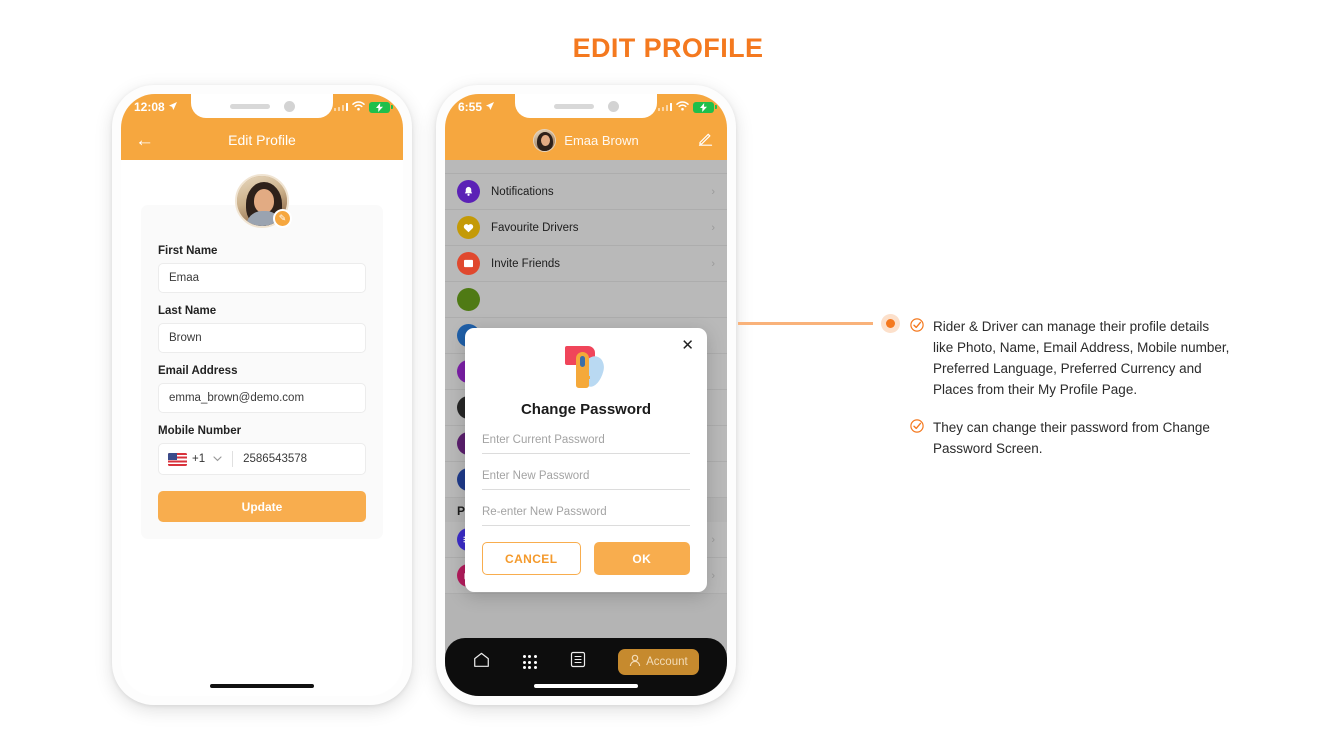 The height and width of the screenshot is (756, 1336). What do you see at coordinates (668, 48) in the screenshot?
I see `page-title: EDIT PROFILE` at bounding box center [668, 48].